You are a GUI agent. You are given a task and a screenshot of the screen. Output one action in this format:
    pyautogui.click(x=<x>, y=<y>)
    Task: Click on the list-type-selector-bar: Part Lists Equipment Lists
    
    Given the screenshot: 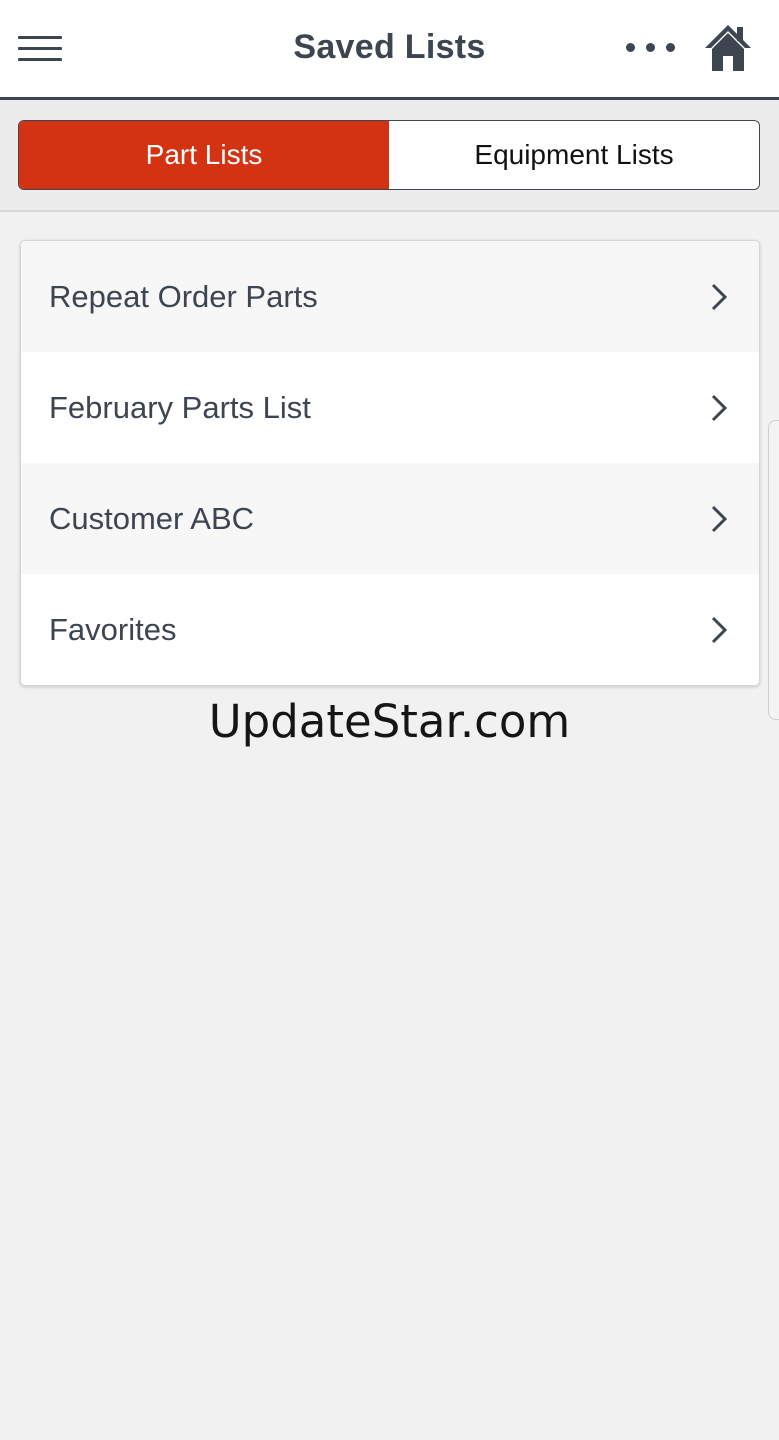 What is the action you would take?
    pyautogui.click(x=389, y=156)
    